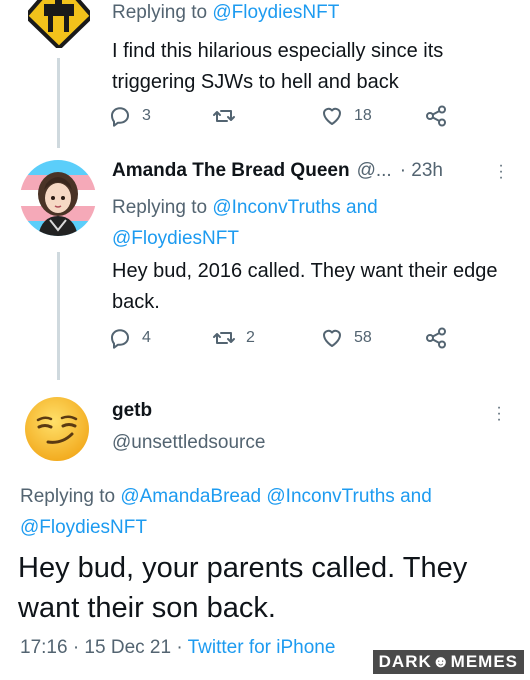  What do you see at coordinates (250, 337) in the screenshot?
I see `retweet-count: 2` at bounding box center [250, 337].